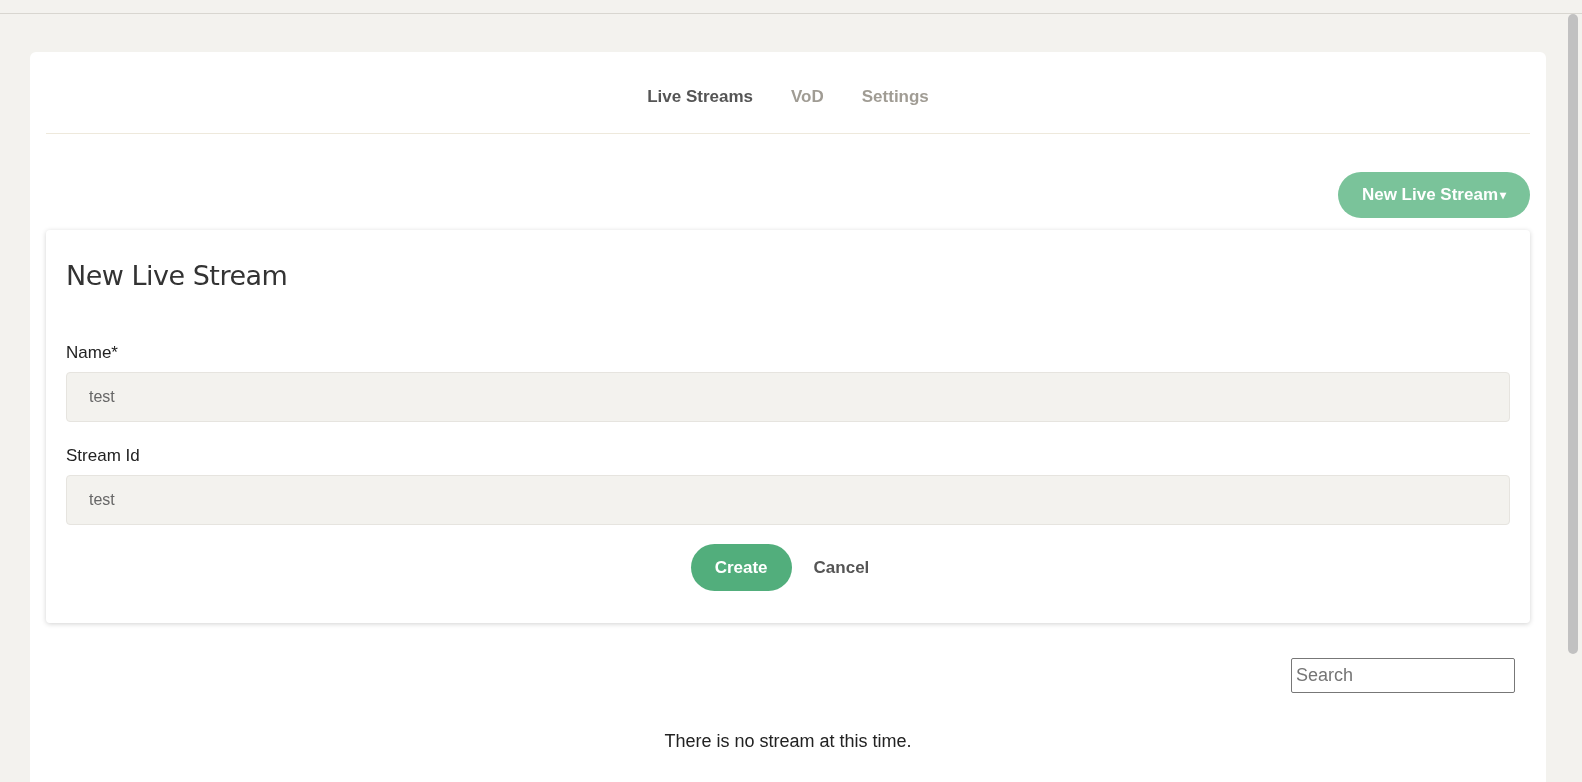  I want to click on nav-tab: VoD, so click(807, 110).